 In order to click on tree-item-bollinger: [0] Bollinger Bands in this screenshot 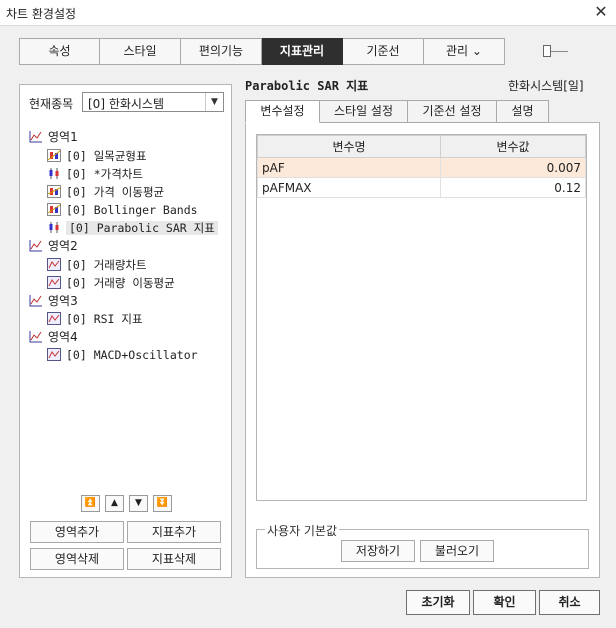, I will do `click(122, 210)`.